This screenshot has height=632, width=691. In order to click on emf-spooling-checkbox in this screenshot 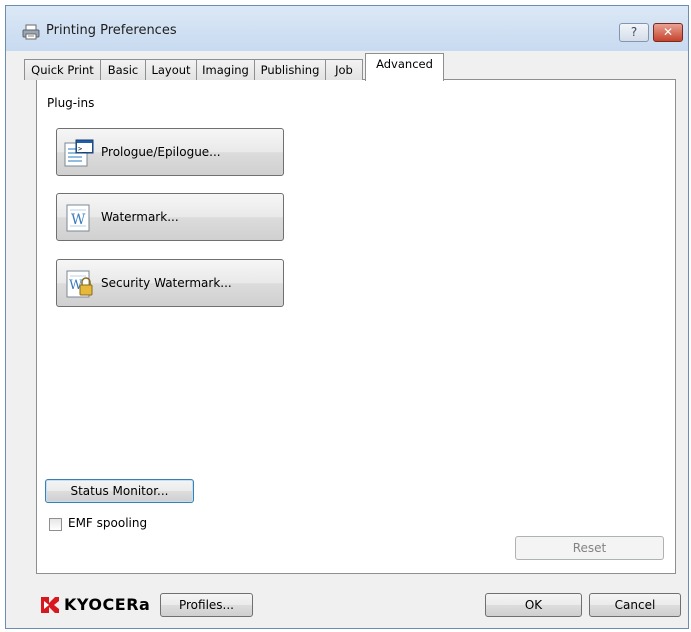, I will do `click(55, 524)`.